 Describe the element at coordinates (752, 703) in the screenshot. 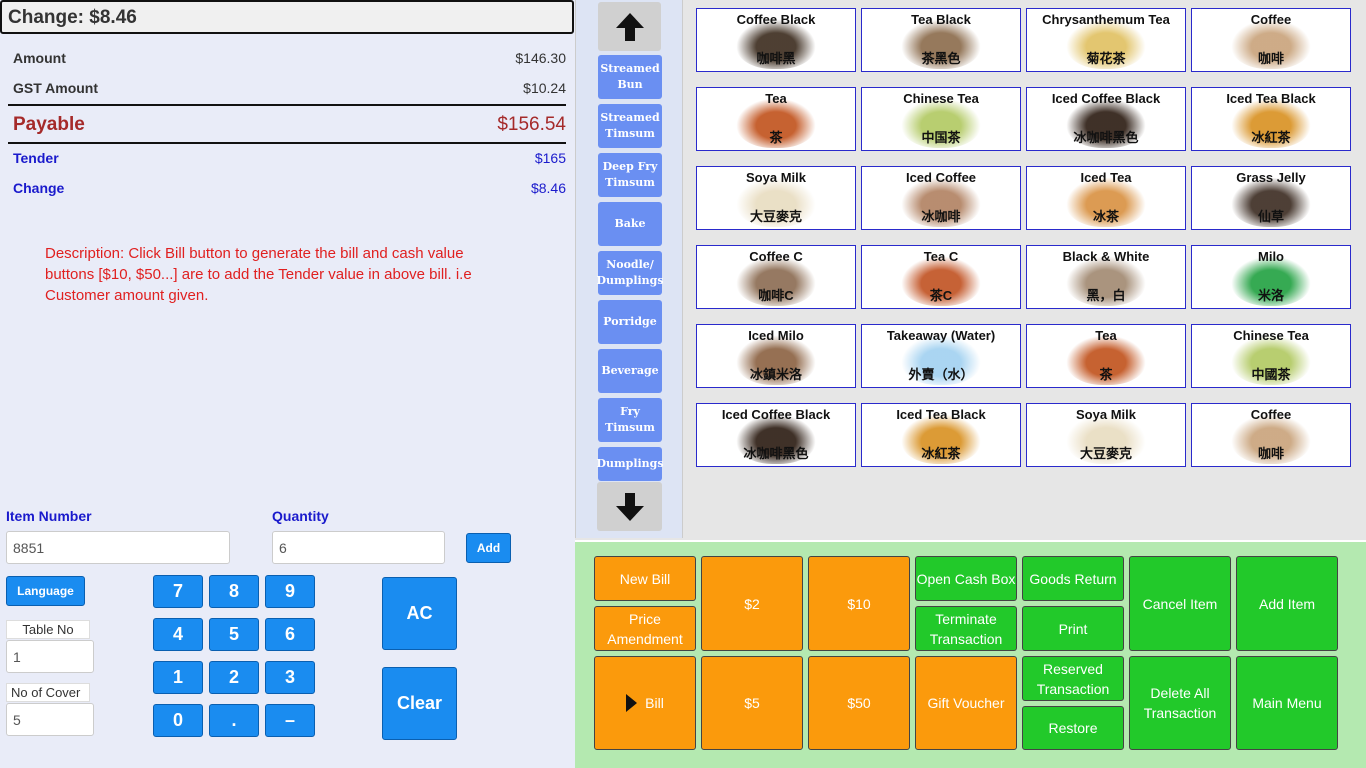

I see `cash-5-button: $5` at that location.